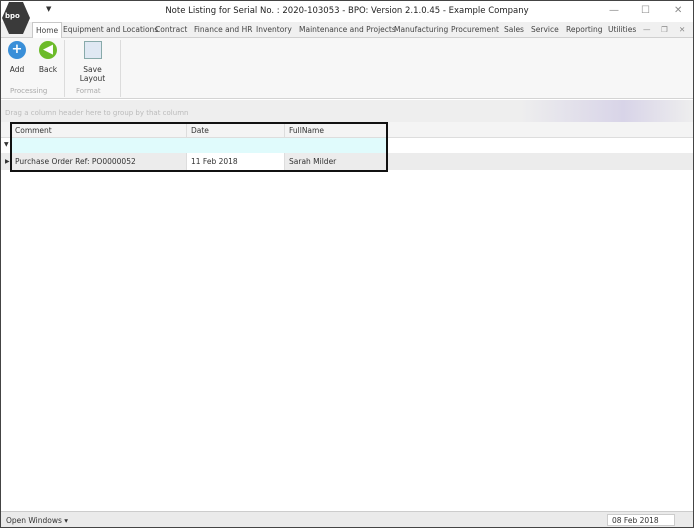  What do you see at coordinates (92, 74) in the screenshot?
I see `save-layout-label: Save Layout` at bounding box center [92, 74].